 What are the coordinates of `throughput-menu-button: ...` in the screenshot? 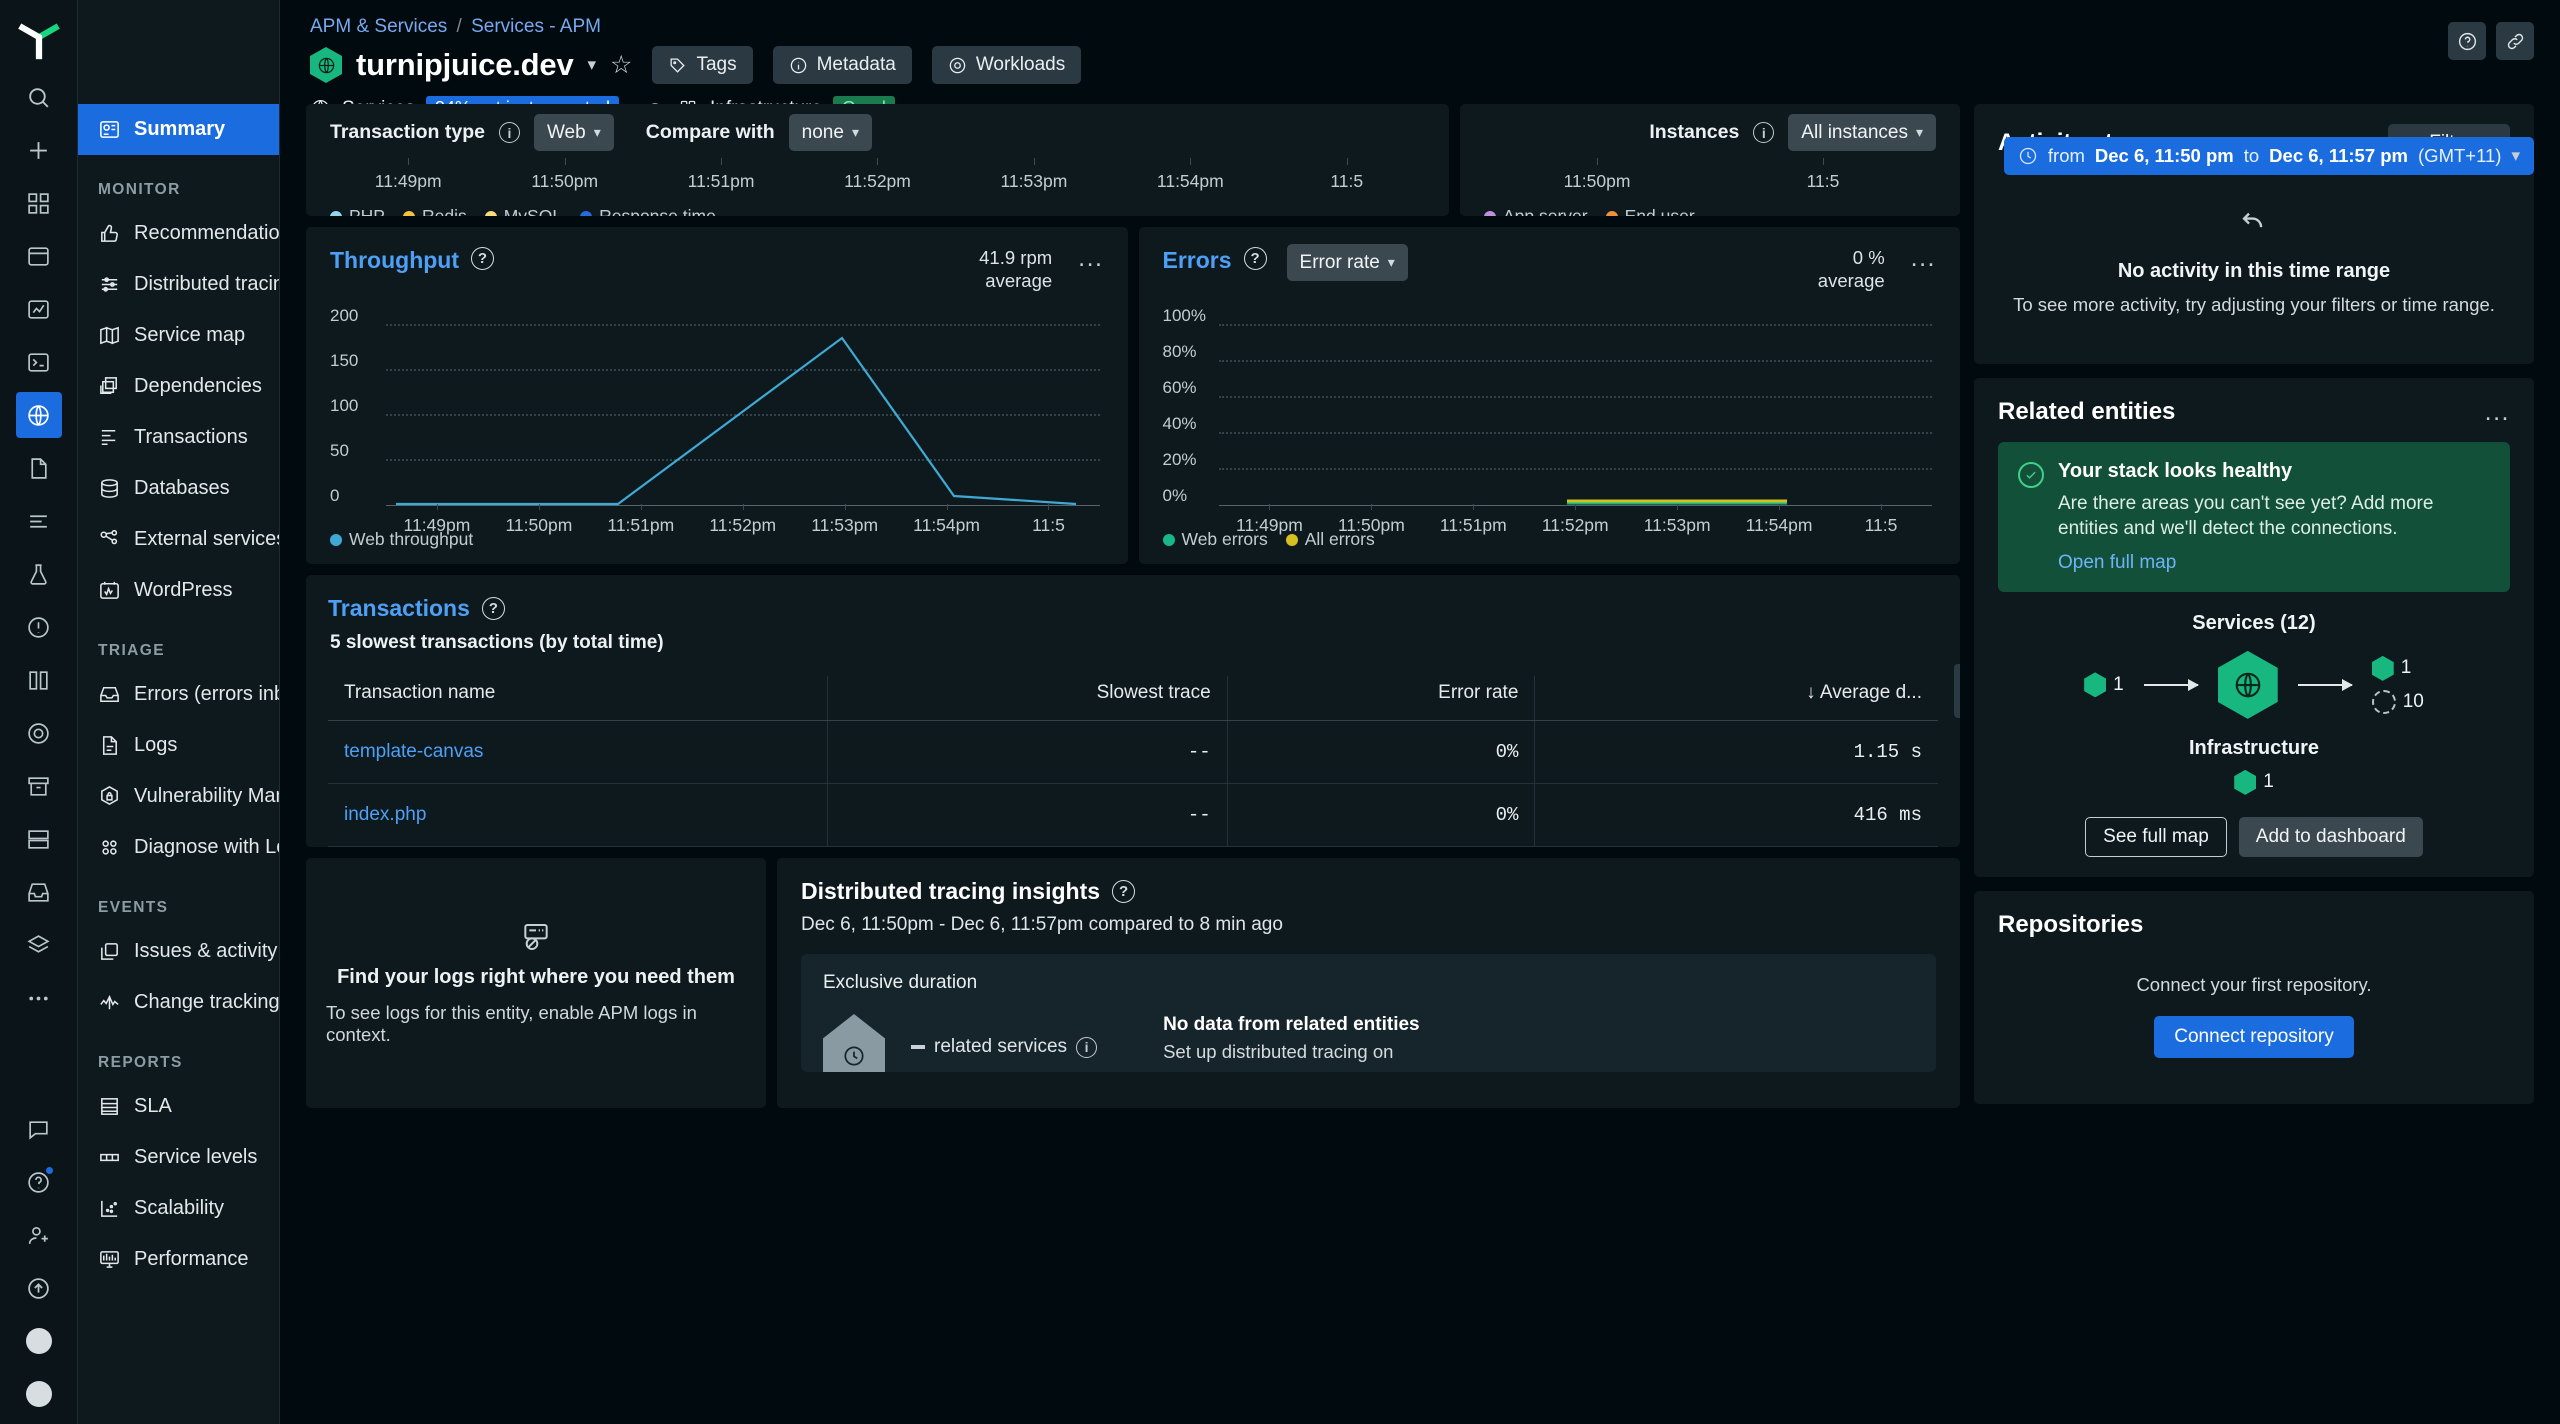 It's located at (1090, 258).